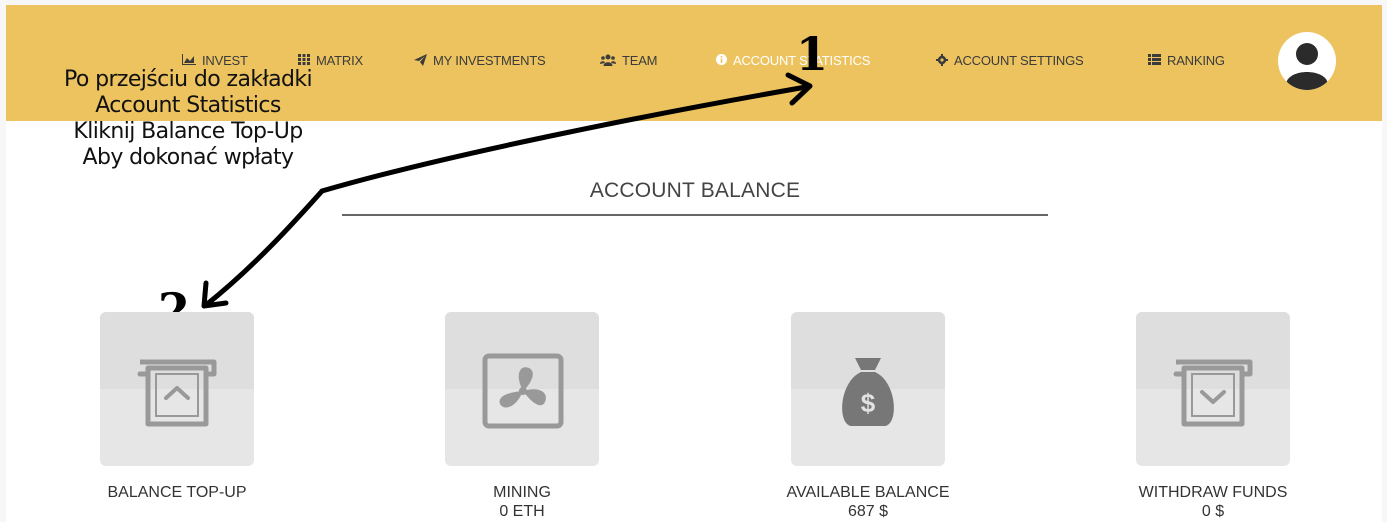  Describe the element at coordinates (188, 79) in the screenshot. I see `annotation-line: Po przejściu do zakładki` at that location.